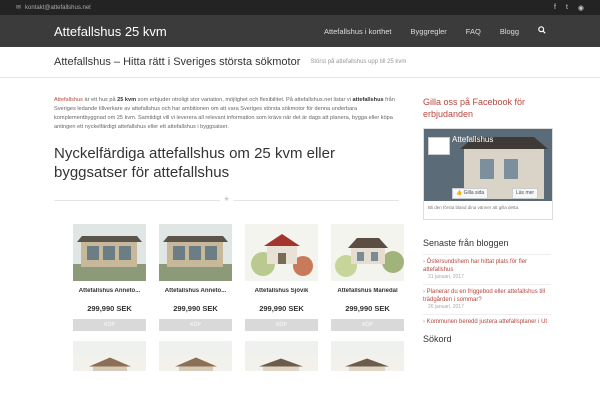 This screenshot has height=400, width=600. I want to click on nav-item-korthet: Attefallshus i korthet, so click(358, 31).